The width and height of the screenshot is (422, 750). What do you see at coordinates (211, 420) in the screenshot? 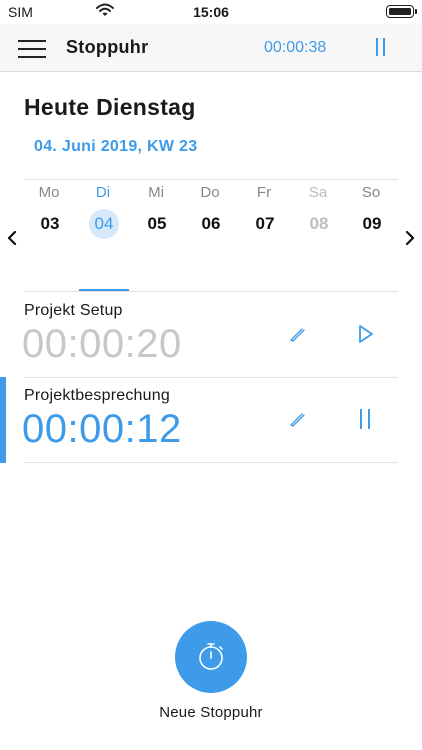
I see `timer-entry: Projektbesprechung 00:00:12` at bounding box center [211, 420].